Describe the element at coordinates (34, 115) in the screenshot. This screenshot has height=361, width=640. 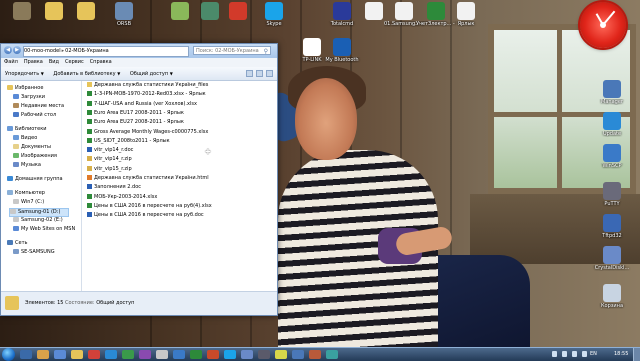
I see `nav-item: Рабочий стол` at that location.